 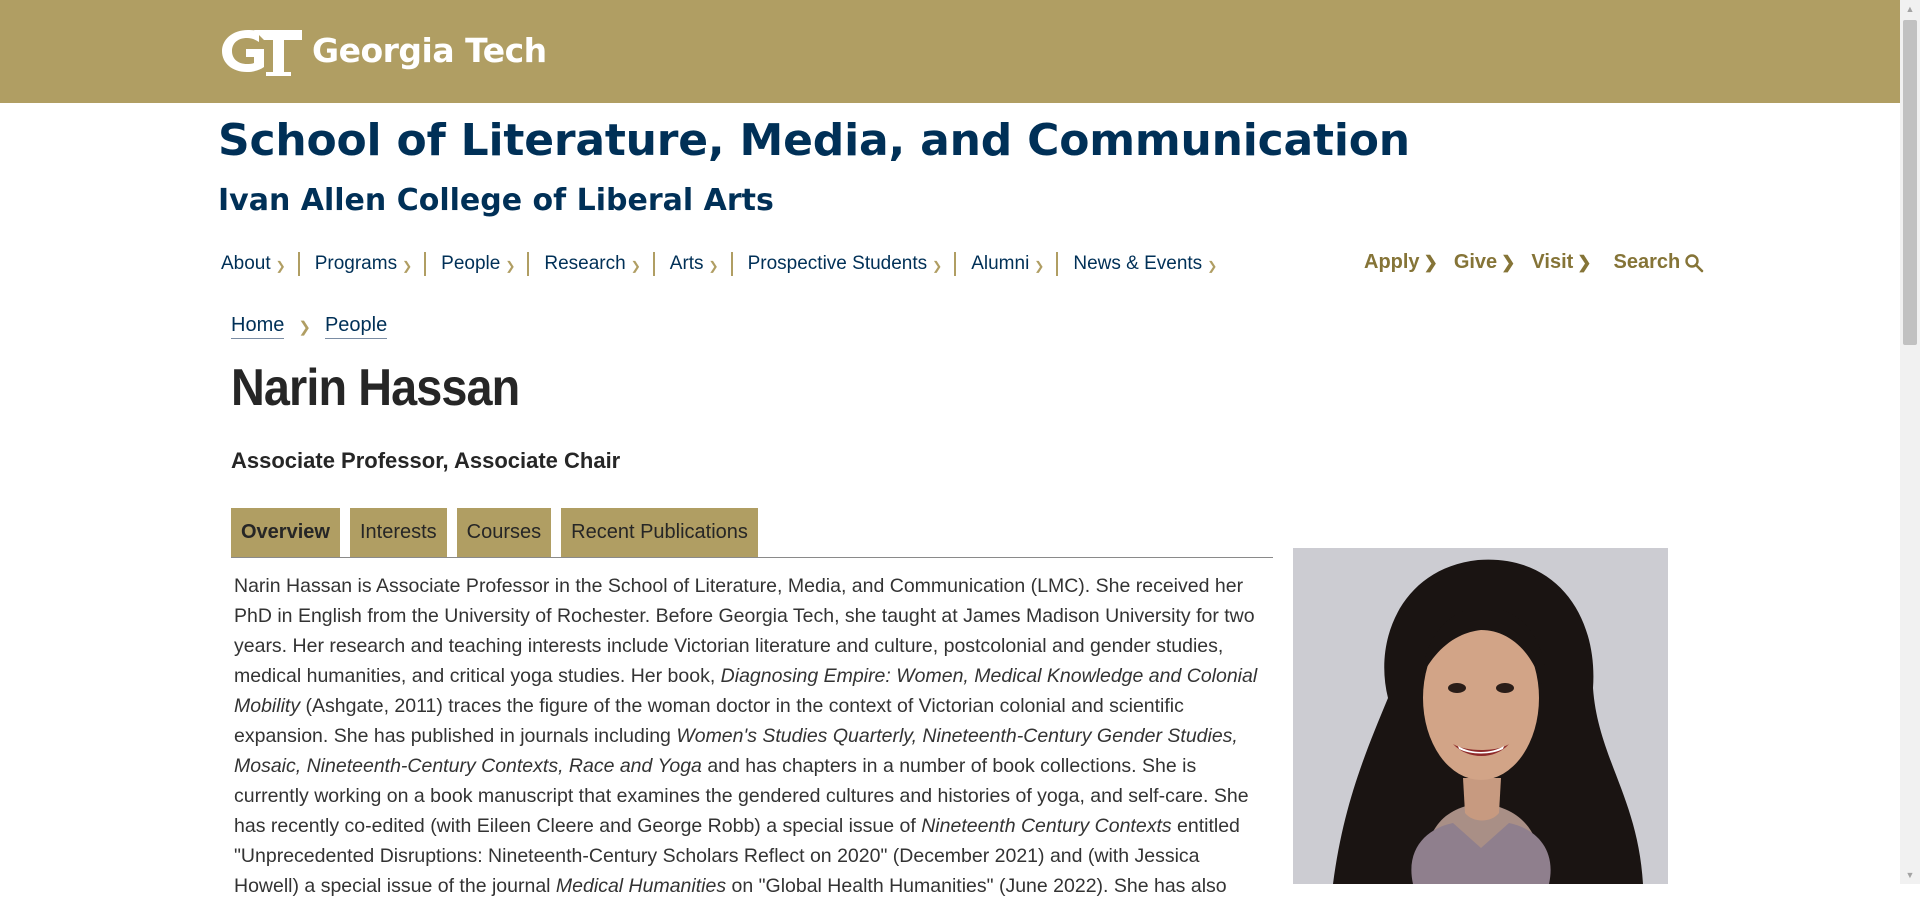 I want to click on tab-interests: Interests, so click(x=398, y=532).